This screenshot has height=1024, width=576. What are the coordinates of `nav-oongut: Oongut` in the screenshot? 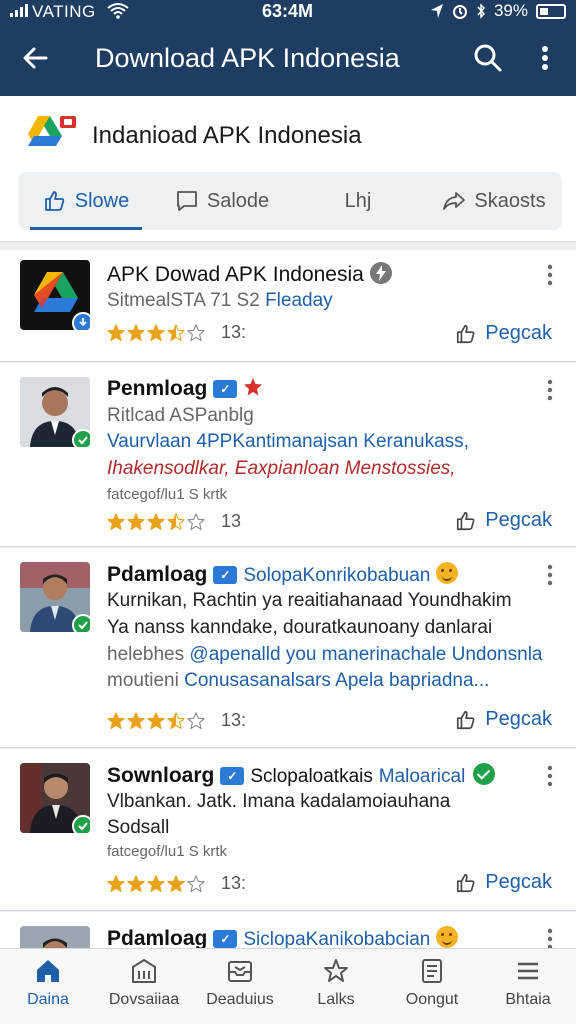 It's located at (432, 986).